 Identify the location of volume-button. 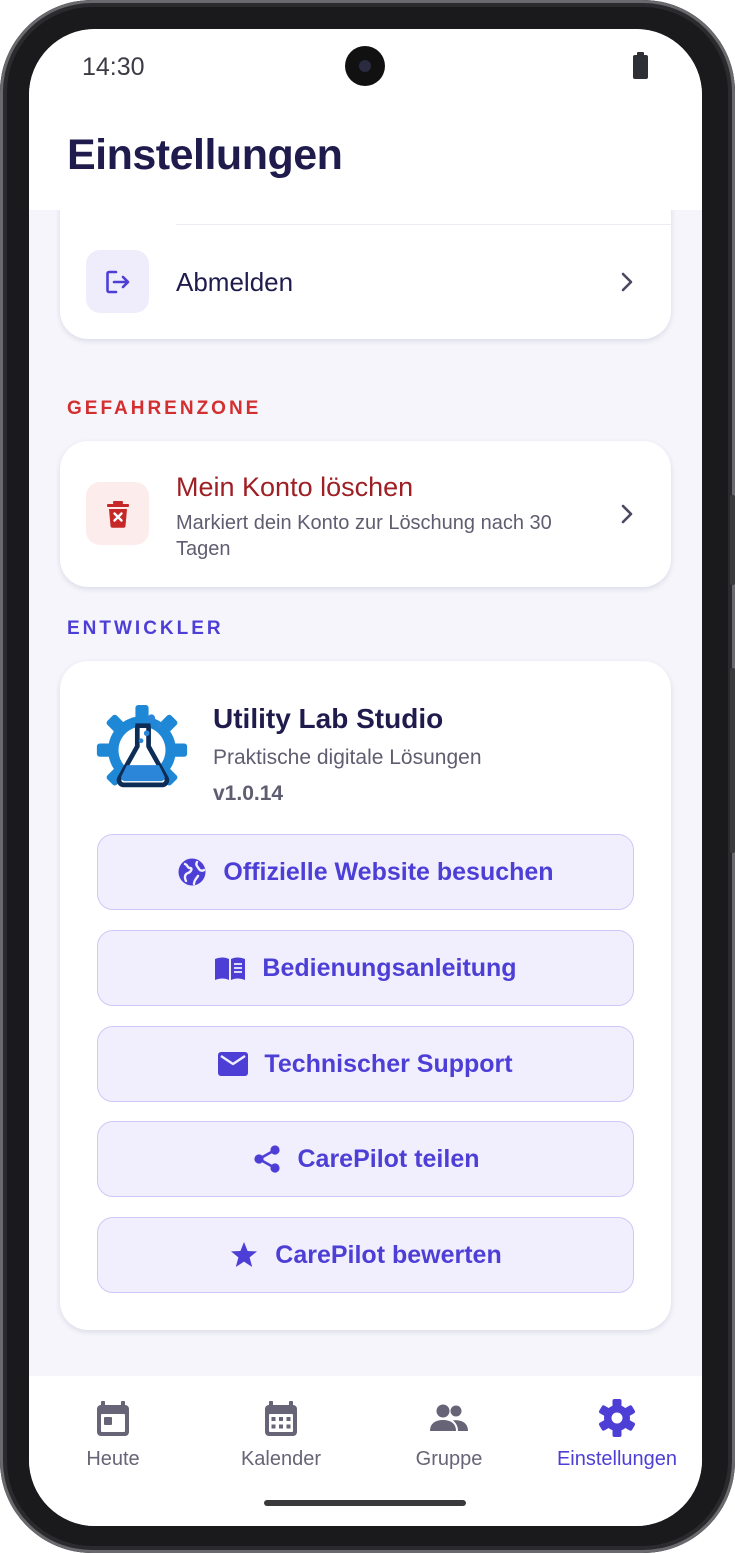
(732, 540).